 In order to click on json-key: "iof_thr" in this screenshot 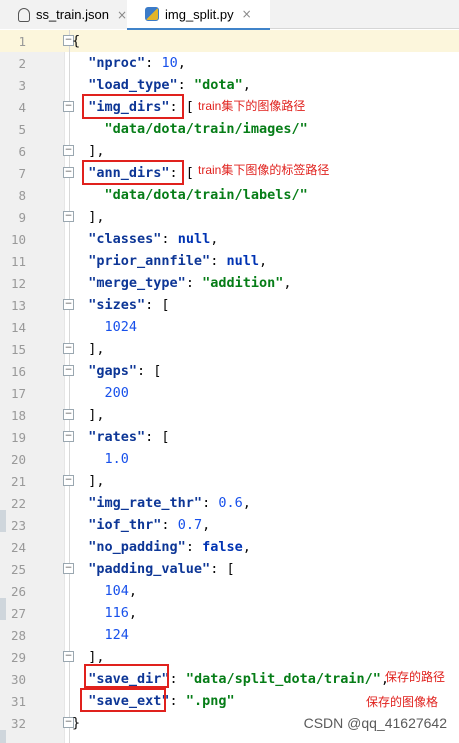, I will do `click(125, 525)`.